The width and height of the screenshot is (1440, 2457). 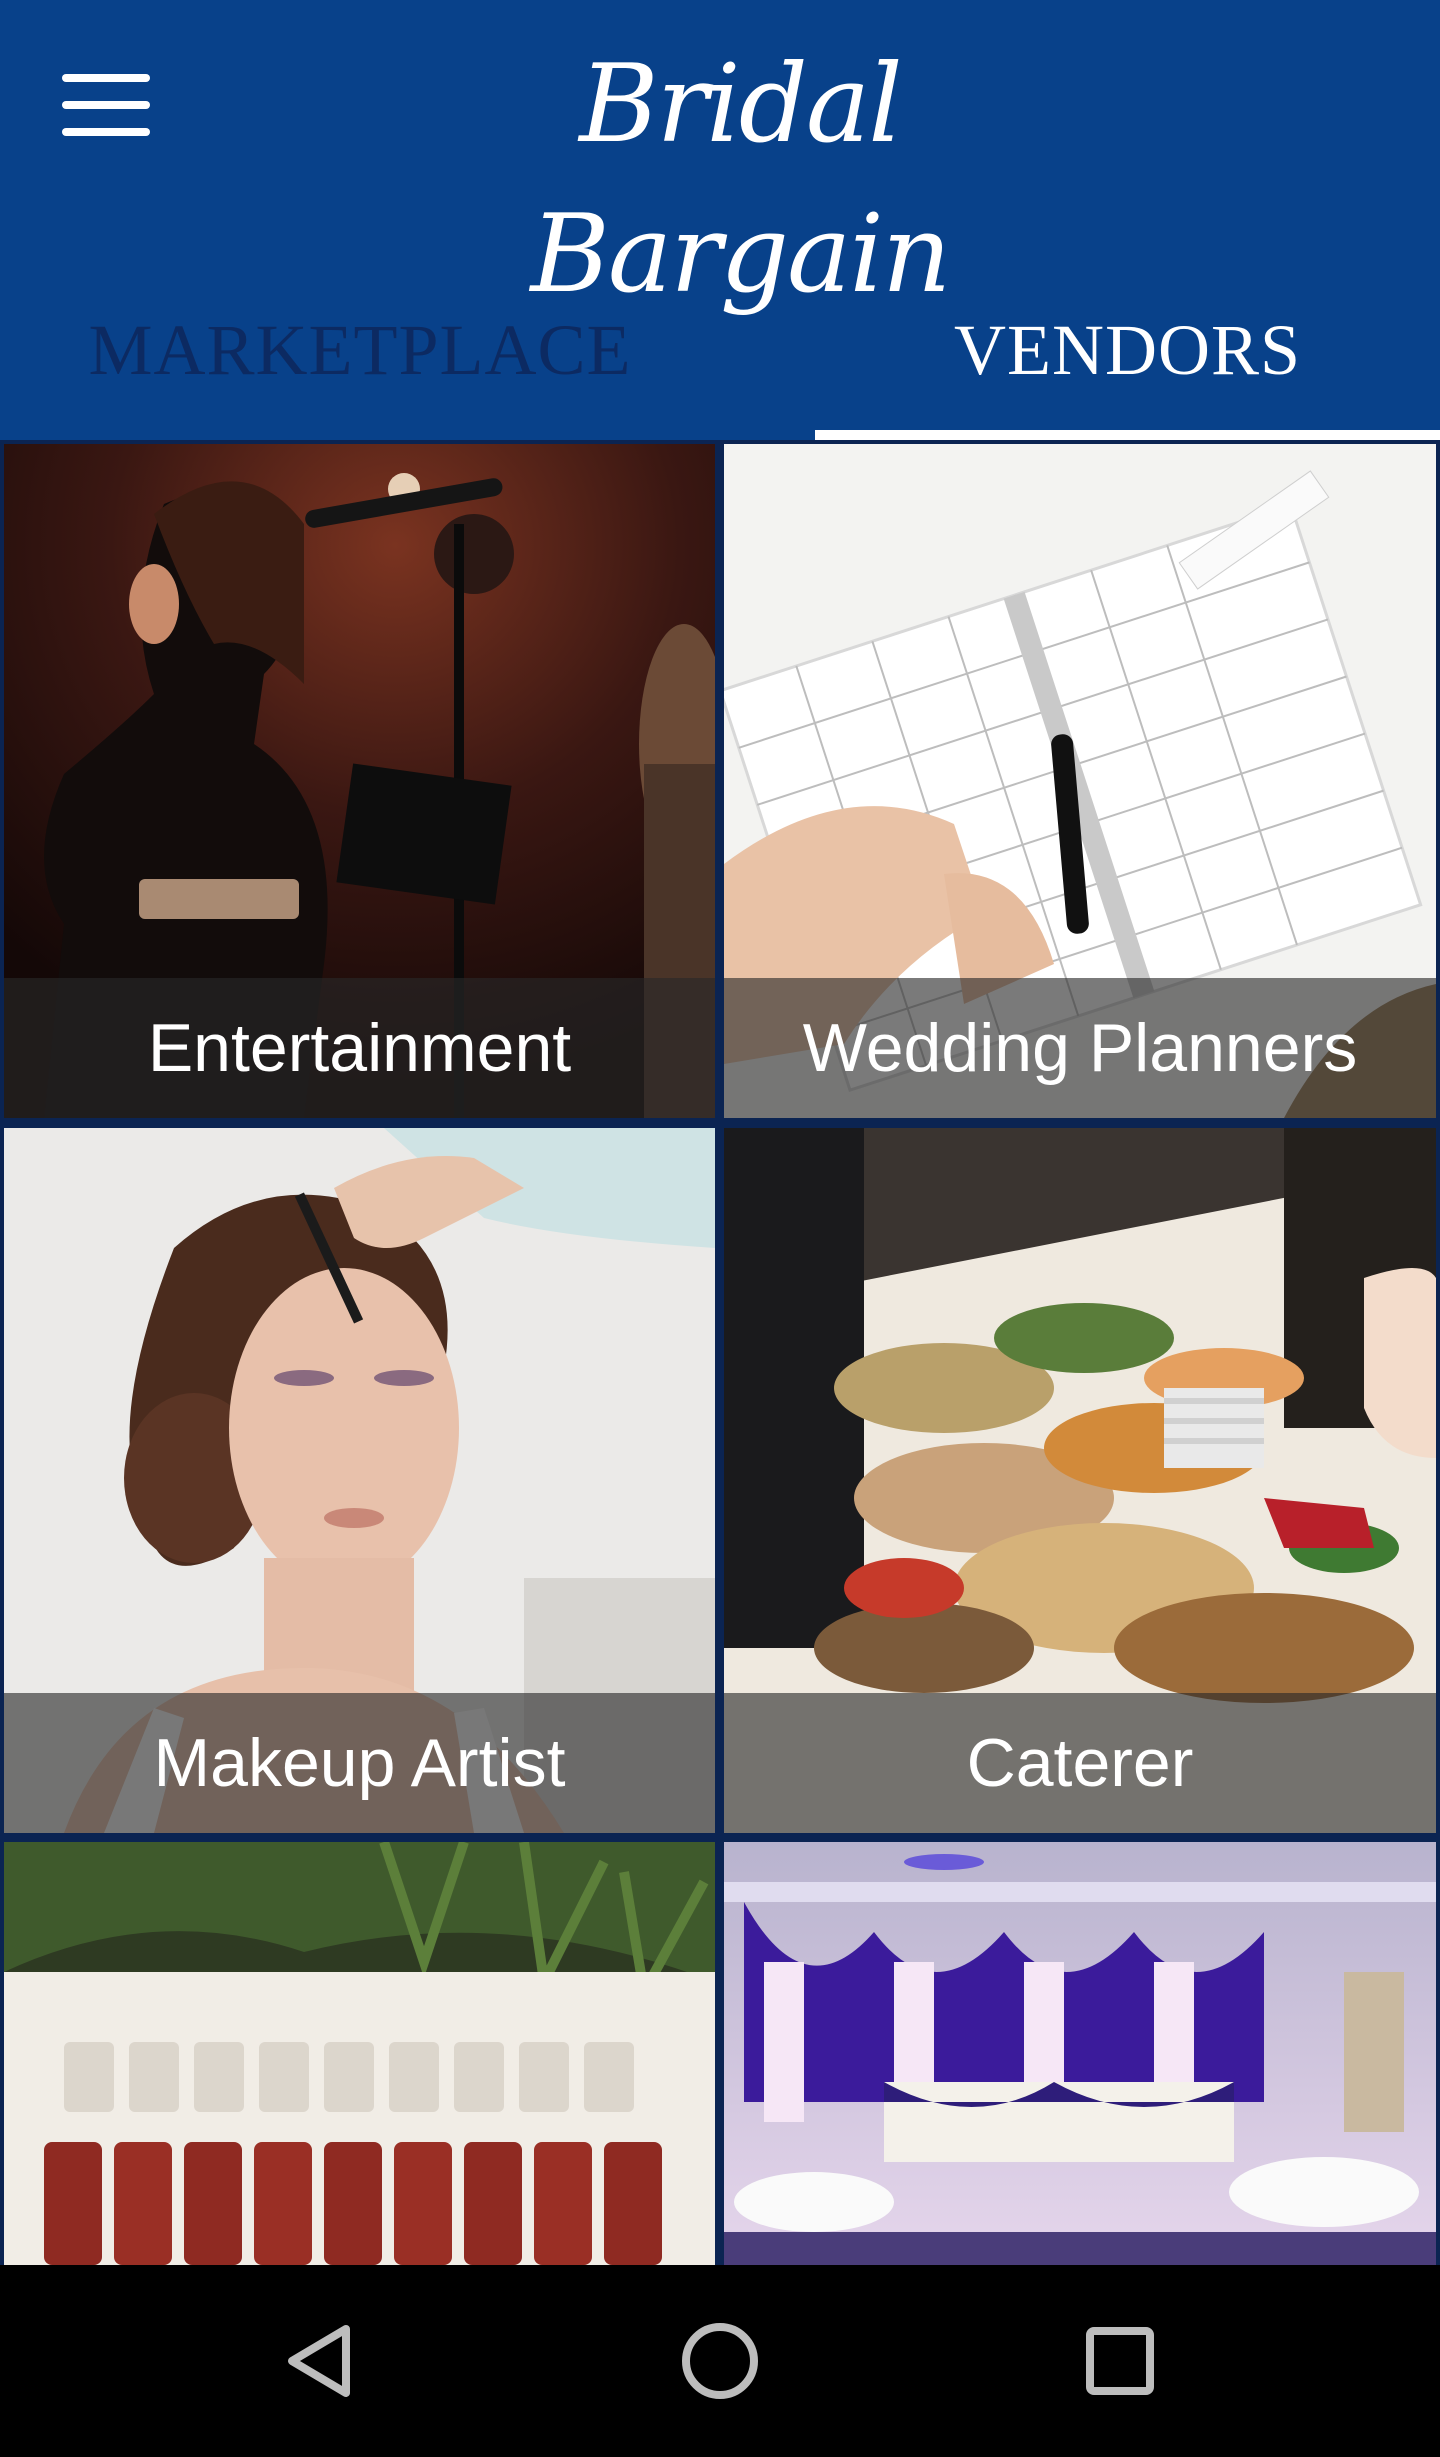 I want to click on app-title: Bridal Bargain, so click(x=740, y=179).